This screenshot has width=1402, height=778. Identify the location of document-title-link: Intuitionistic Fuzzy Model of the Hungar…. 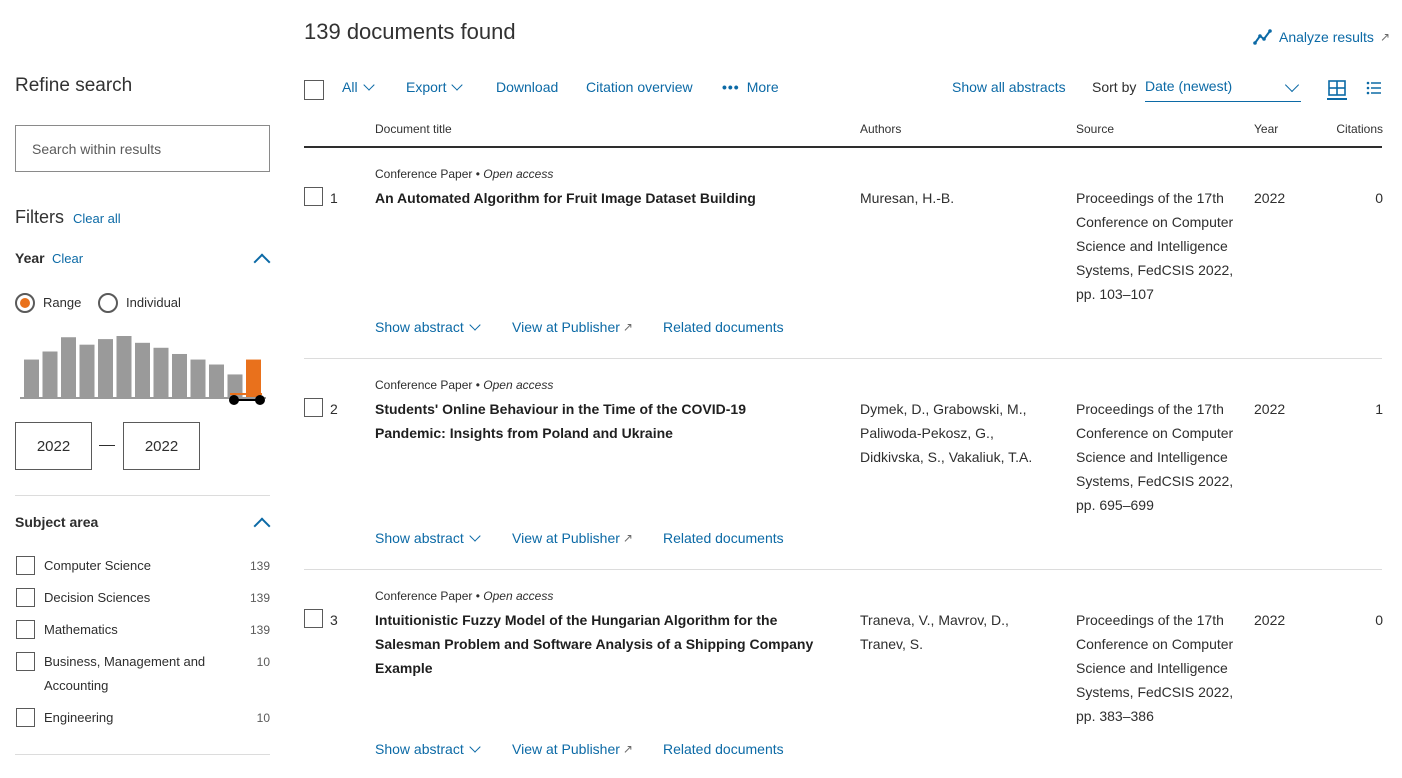
(595, 644).